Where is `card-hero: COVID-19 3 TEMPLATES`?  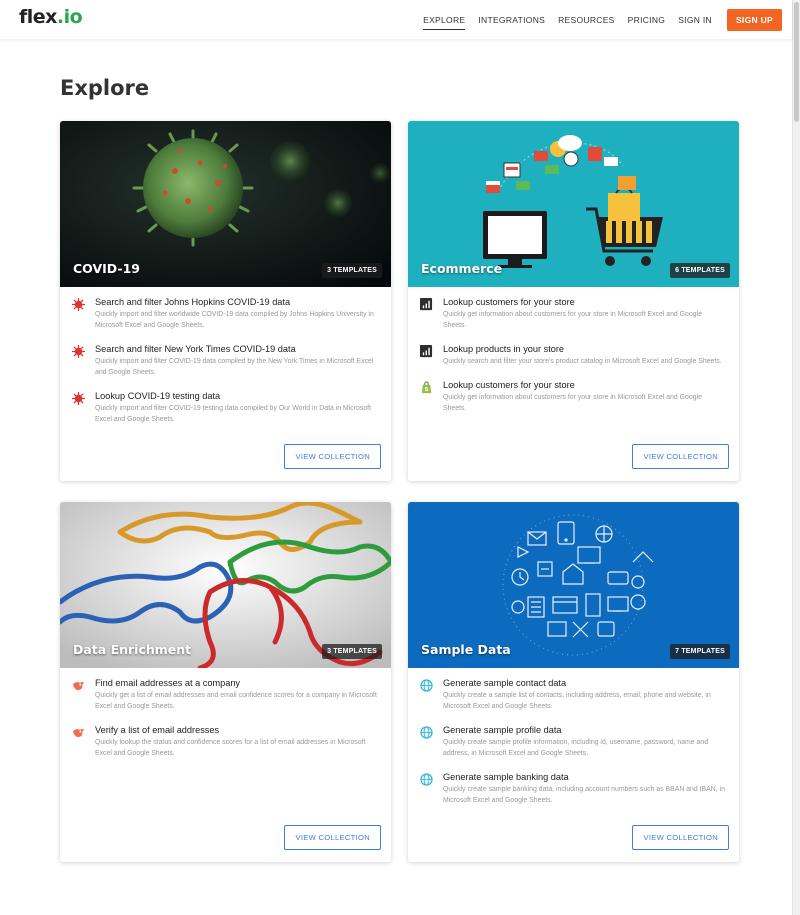
card-hero: COVID-19 3 TEMPLATES is located at coordinates (225, 204).